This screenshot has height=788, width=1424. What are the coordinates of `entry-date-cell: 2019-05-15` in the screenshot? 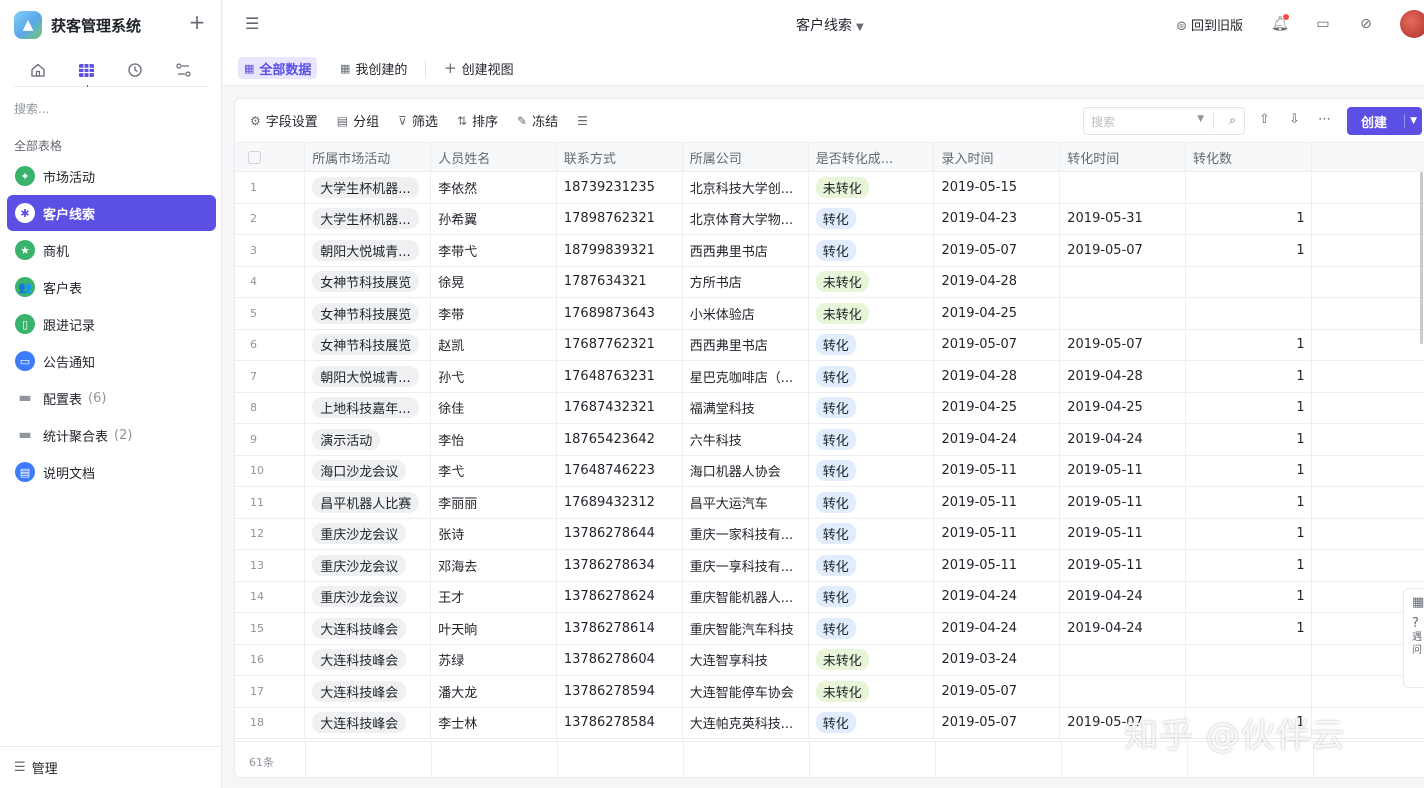 It's located at (997, 187).